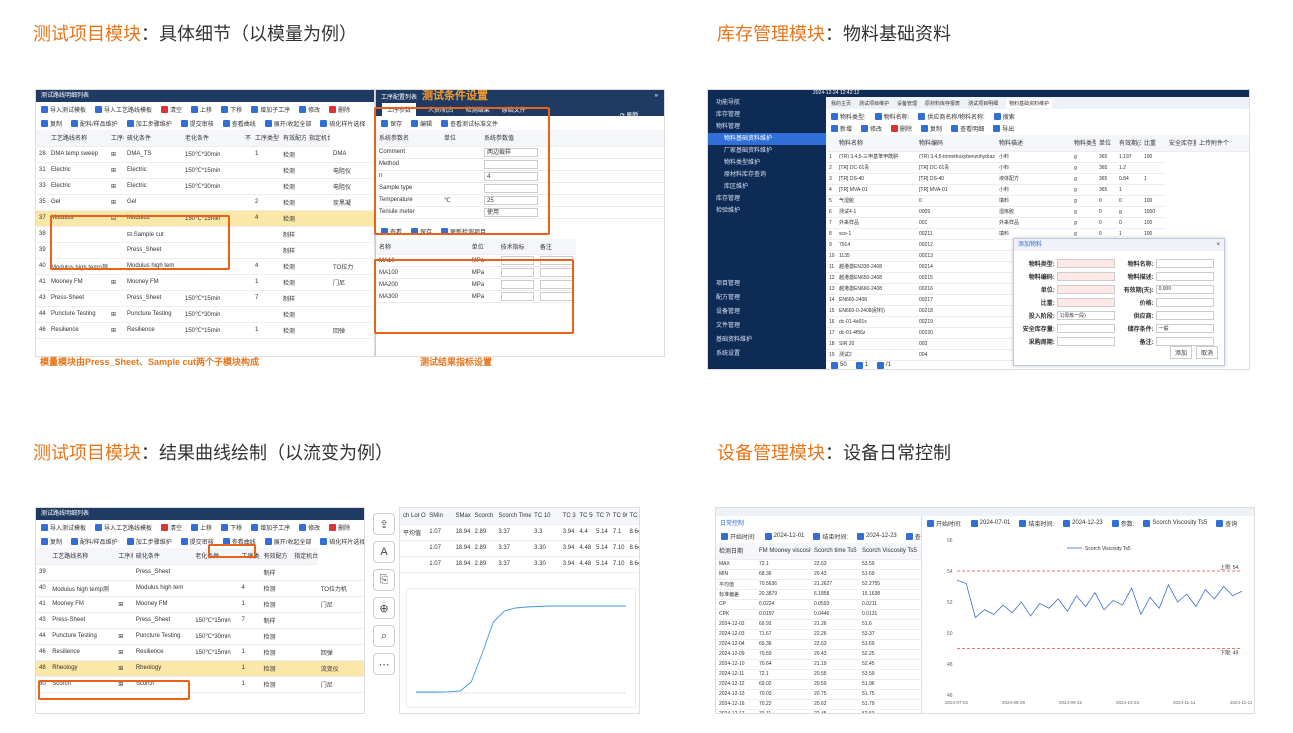  I want to click on page-tab-2: 设备管理, so click(907, 103).